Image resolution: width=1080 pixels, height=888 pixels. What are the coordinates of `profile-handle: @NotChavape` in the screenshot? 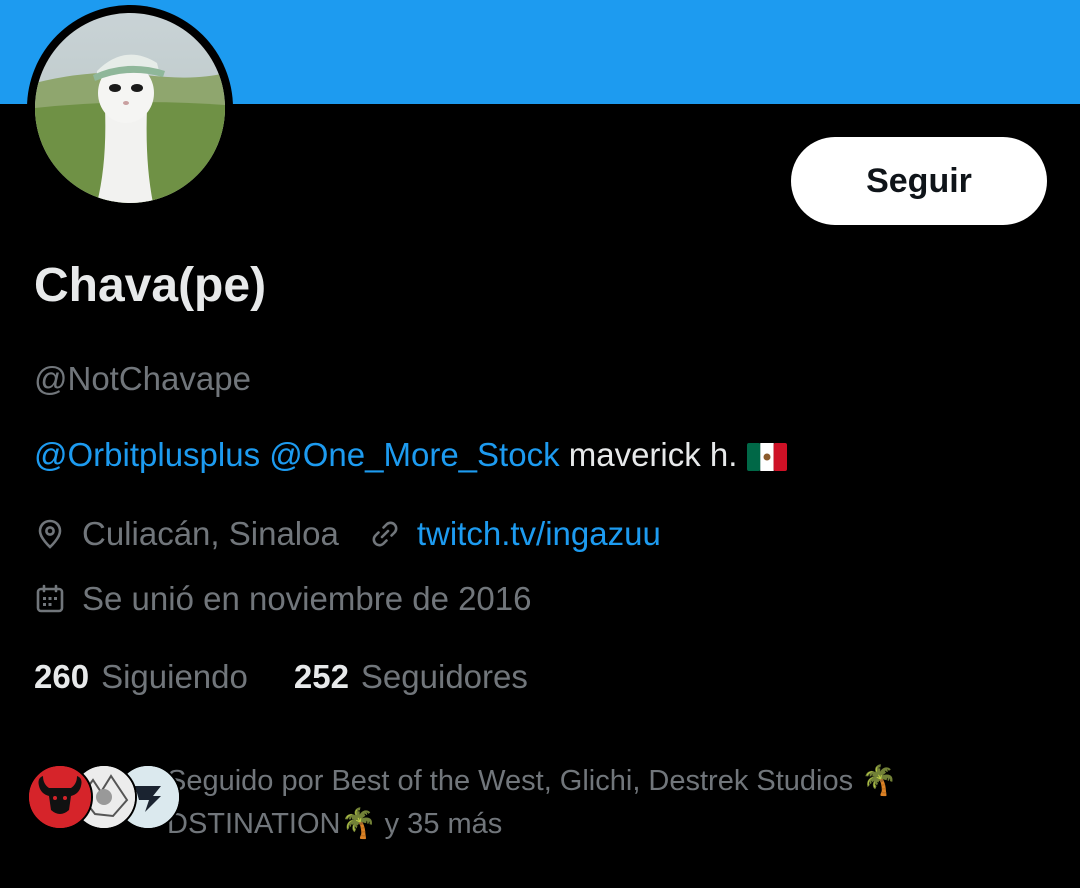 It's located at (142, 378).